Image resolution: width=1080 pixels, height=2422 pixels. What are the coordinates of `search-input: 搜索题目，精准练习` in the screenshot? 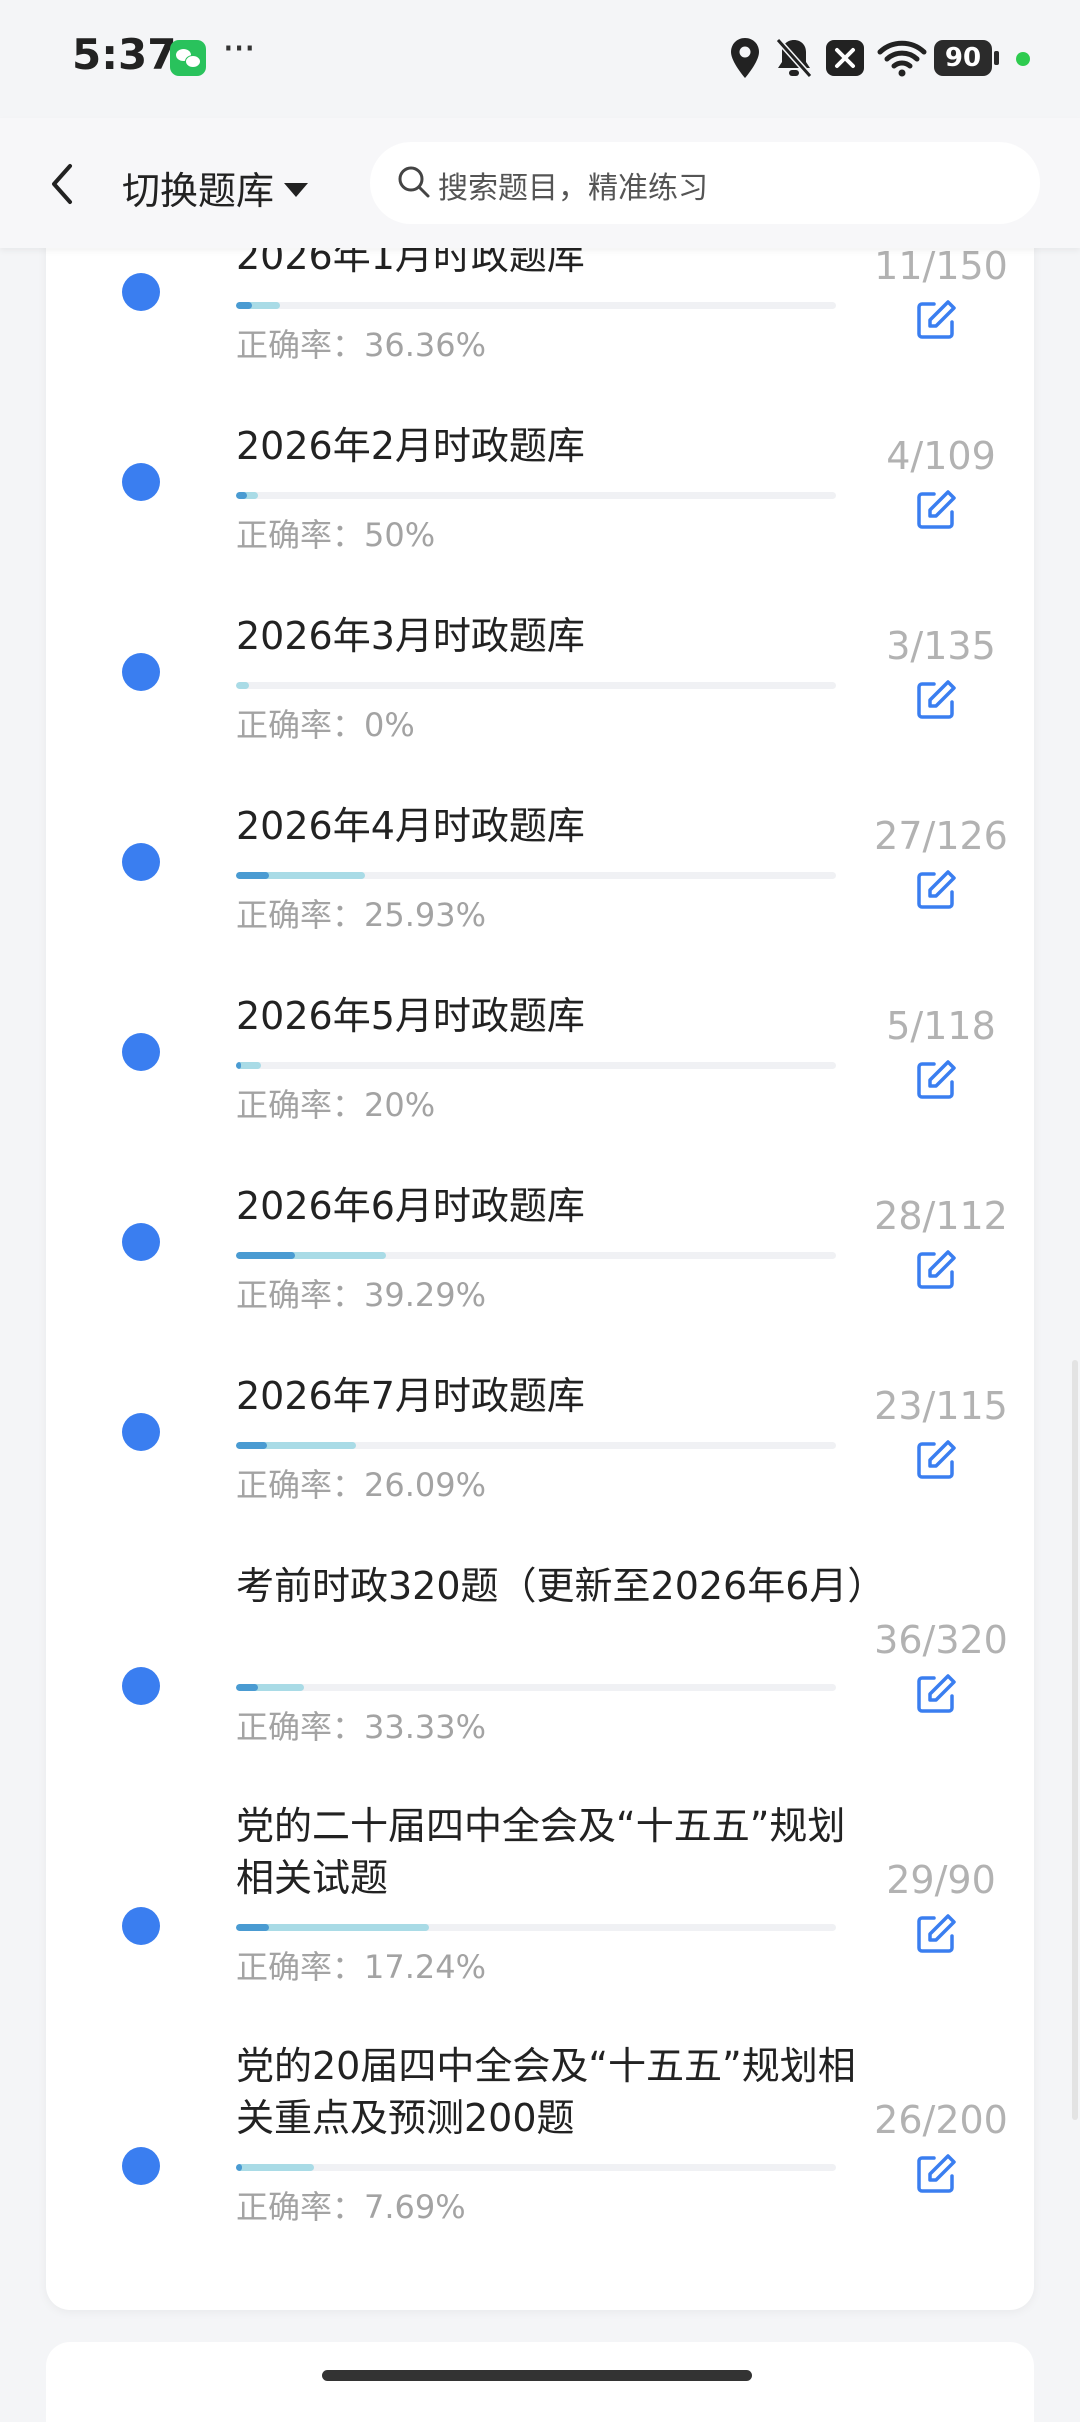 It's located at (705, 183).